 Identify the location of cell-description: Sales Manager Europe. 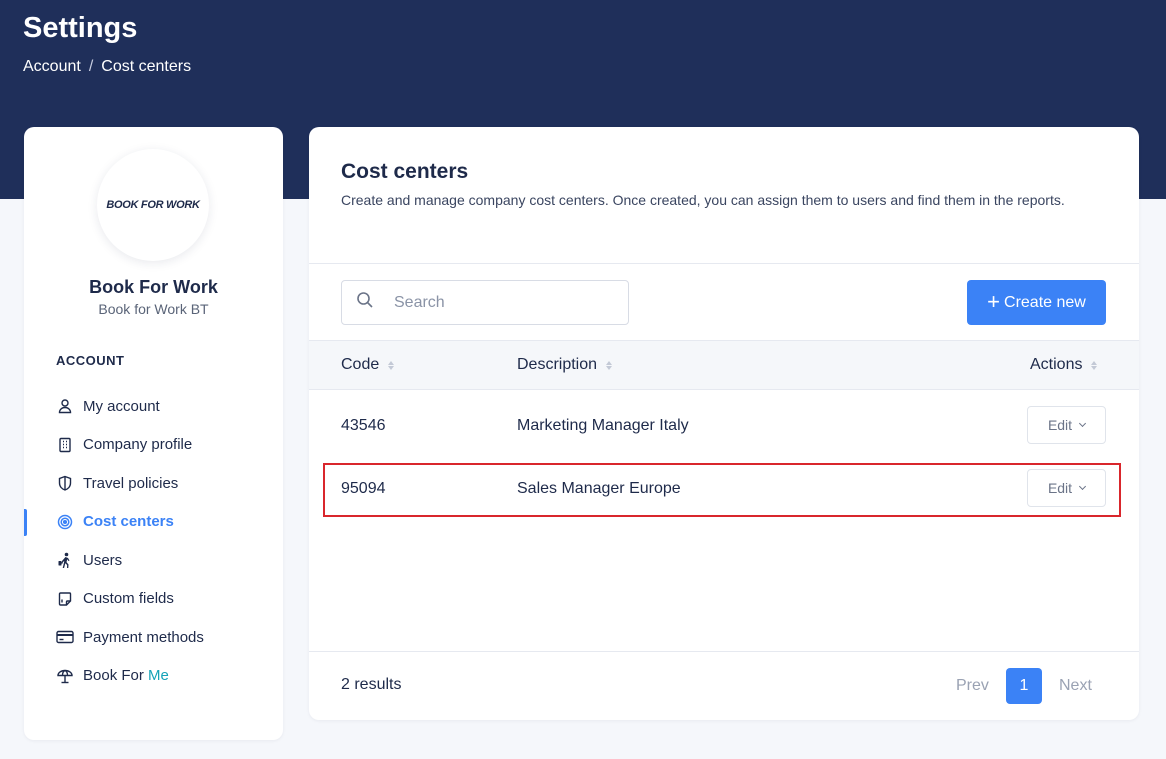
(599, 488).